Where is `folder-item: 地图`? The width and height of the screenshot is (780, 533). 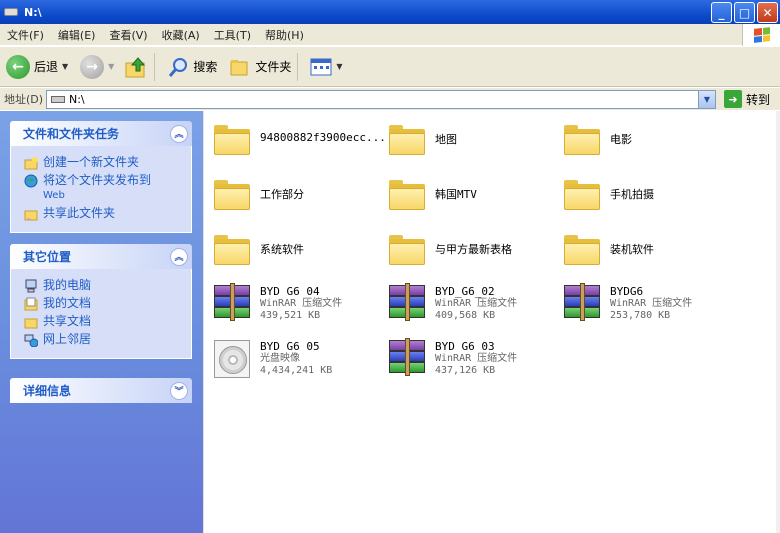
folder-item: 地图 is located at coordinates (472, 144).